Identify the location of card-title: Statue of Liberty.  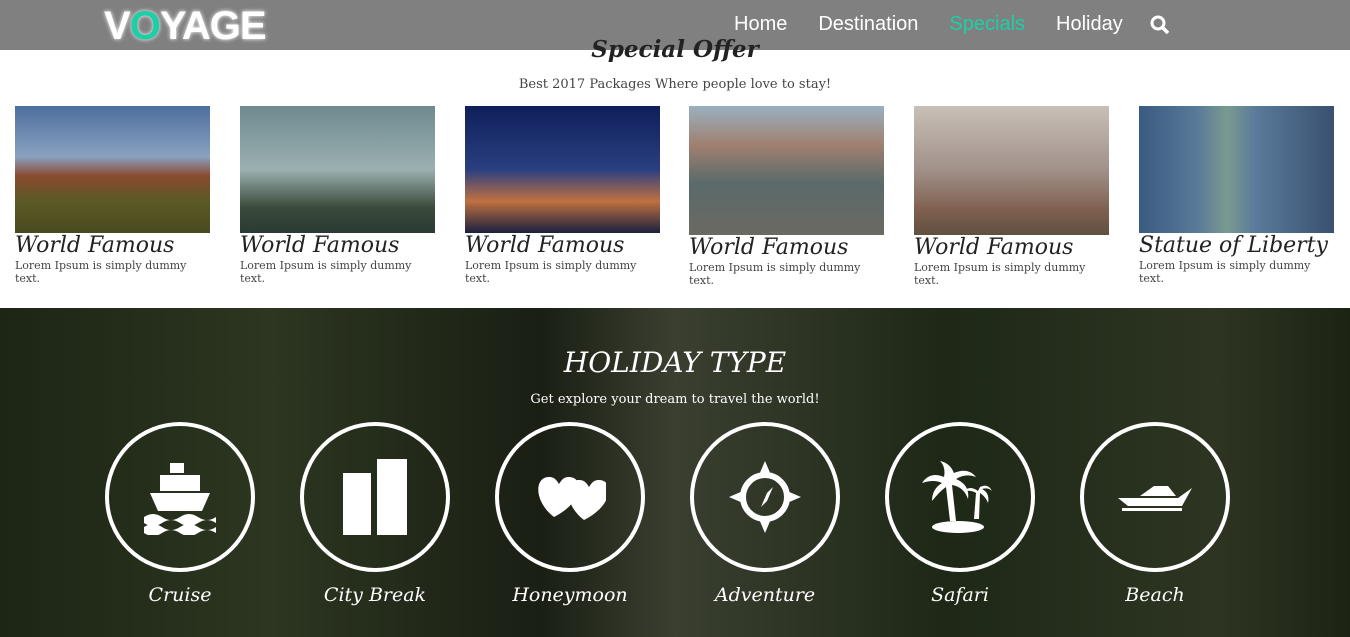
(1233, 245).